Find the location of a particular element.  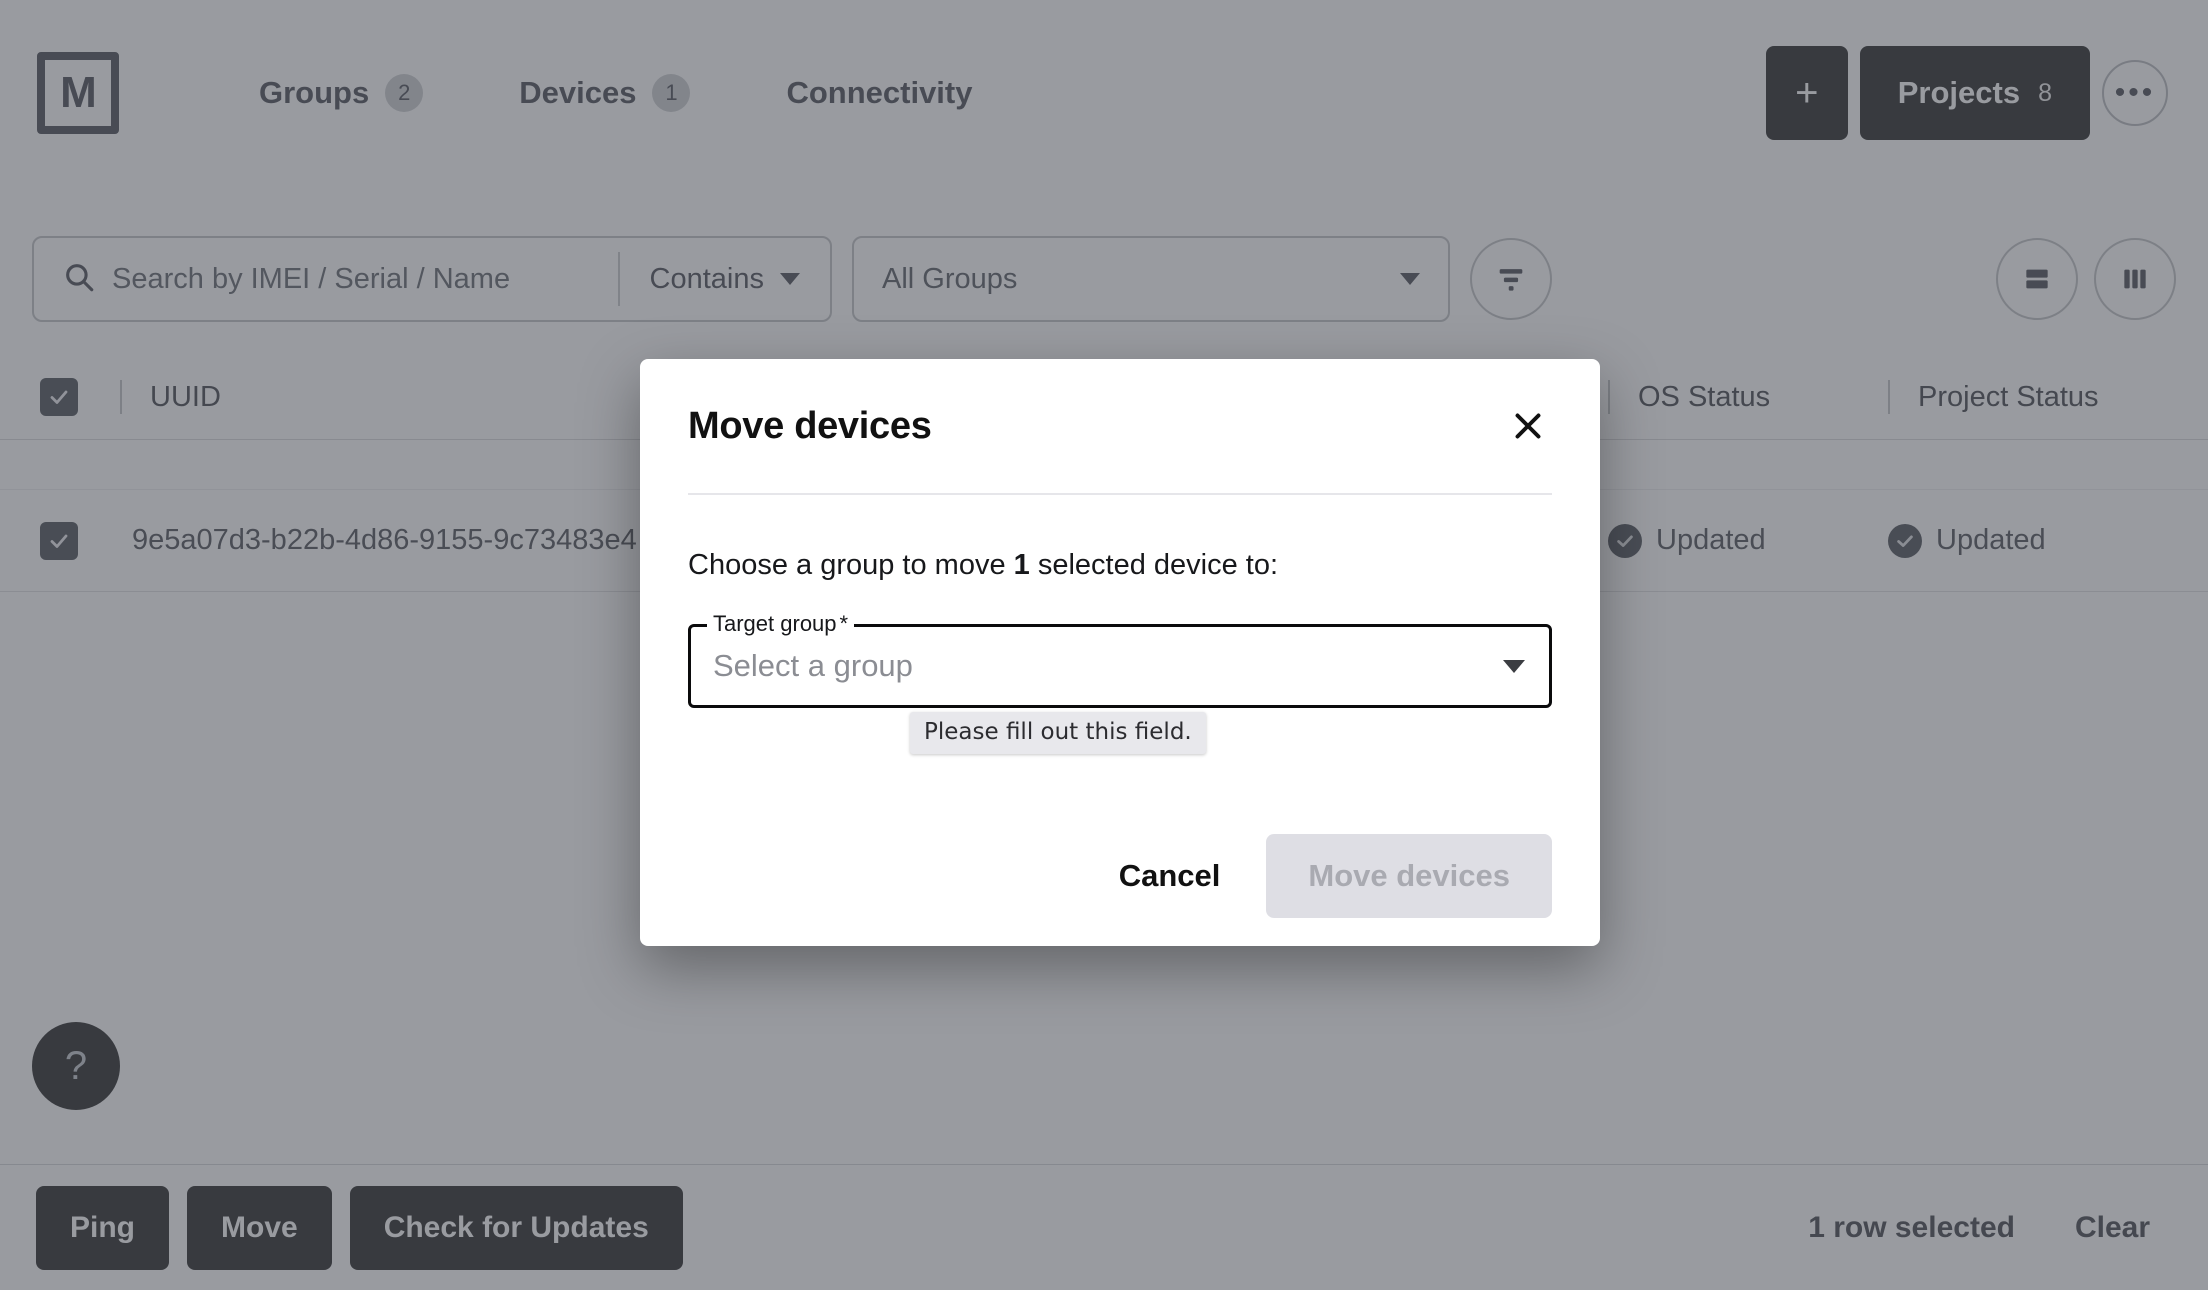

close-dialog-button is located at coordinates (1528, 426).